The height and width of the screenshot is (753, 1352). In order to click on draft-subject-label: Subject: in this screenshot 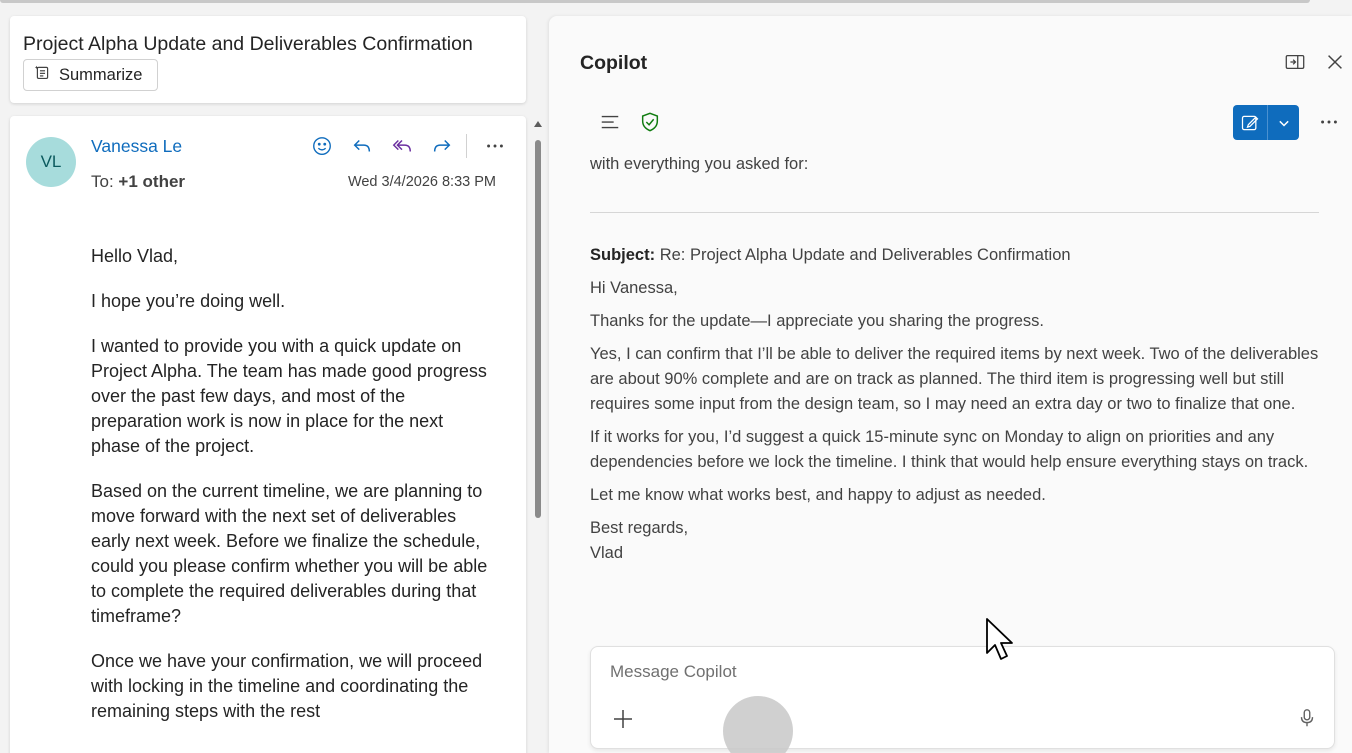, I will do `click(623, 255)`.